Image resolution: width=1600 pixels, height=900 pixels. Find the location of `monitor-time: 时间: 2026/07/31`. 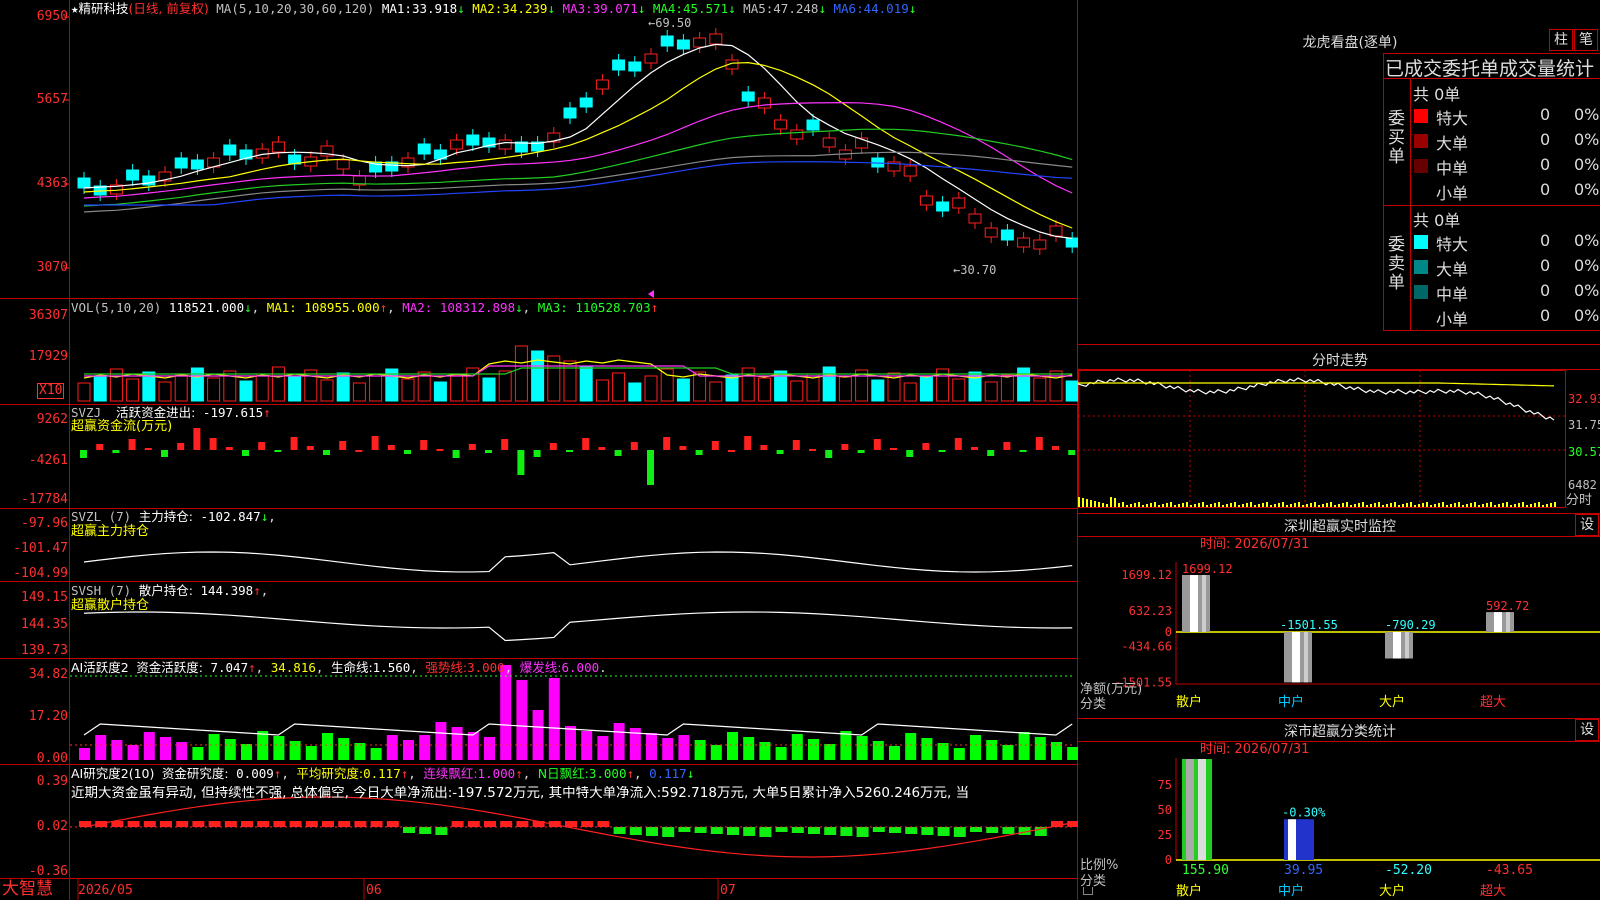

monitor-time: 时间: 2026/07/31 is located at coordinates (1255, 544).